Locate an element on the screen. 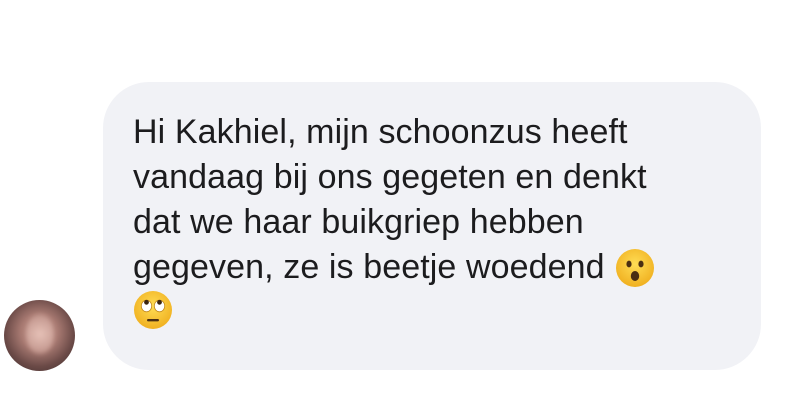 The height and width of the screenshot is (420, 800). message-line-4: gegeven, ze is beetje woedend is located at coordinates (432, 267).